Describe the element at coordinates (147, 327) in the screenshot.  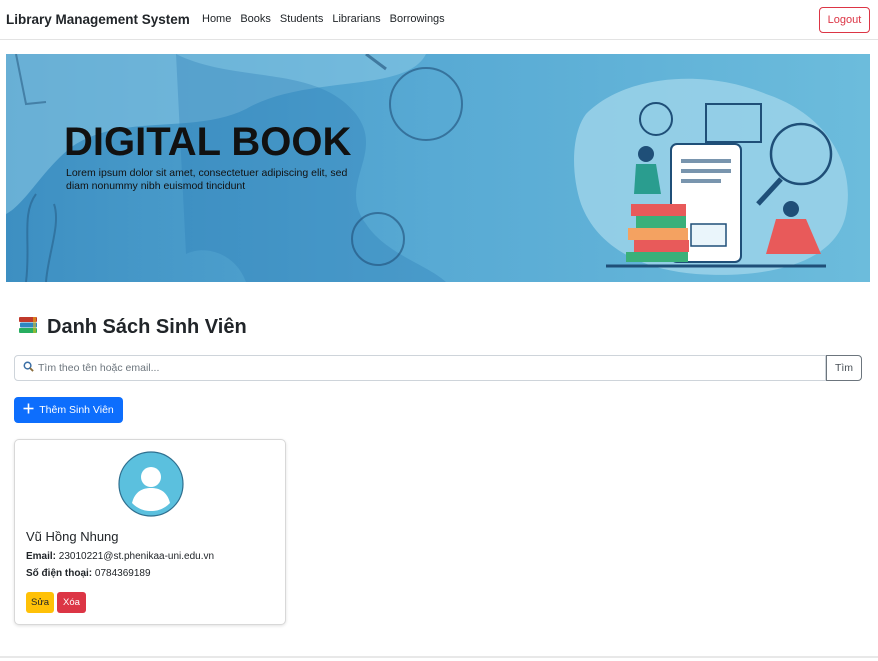
I see `page-title: Danh Sách Sinh Viên` at that location.